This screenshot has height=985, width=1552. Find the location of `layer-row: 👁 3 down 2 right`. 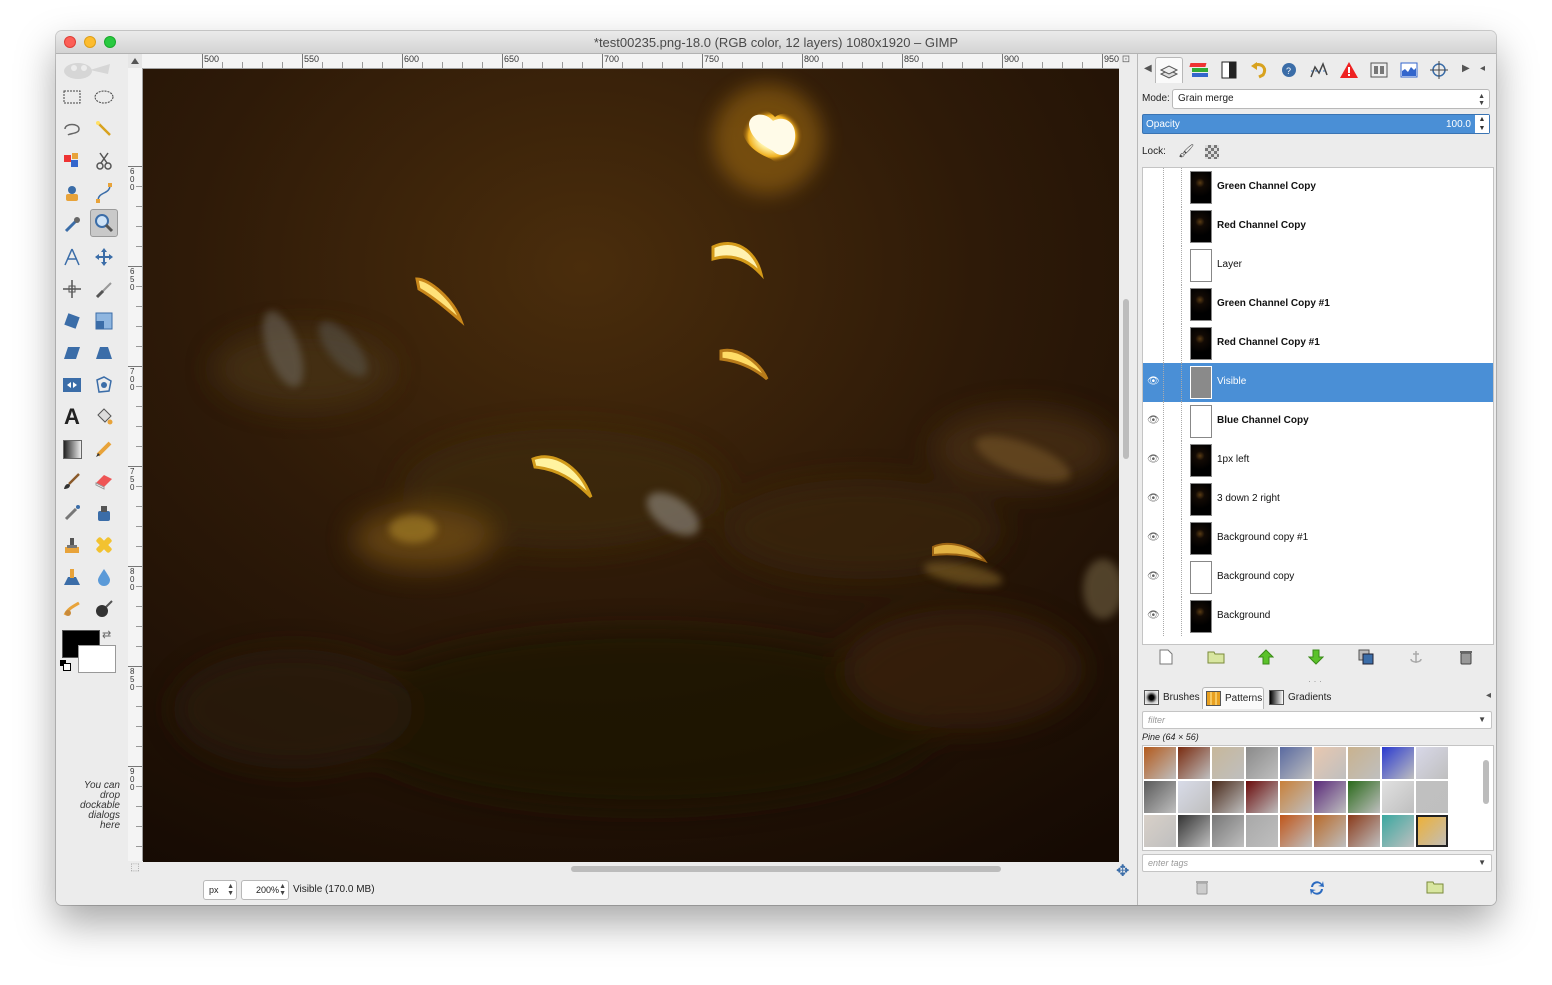

layer-row: 👁 3 down 2 right is located at coordinates (1318, 499).